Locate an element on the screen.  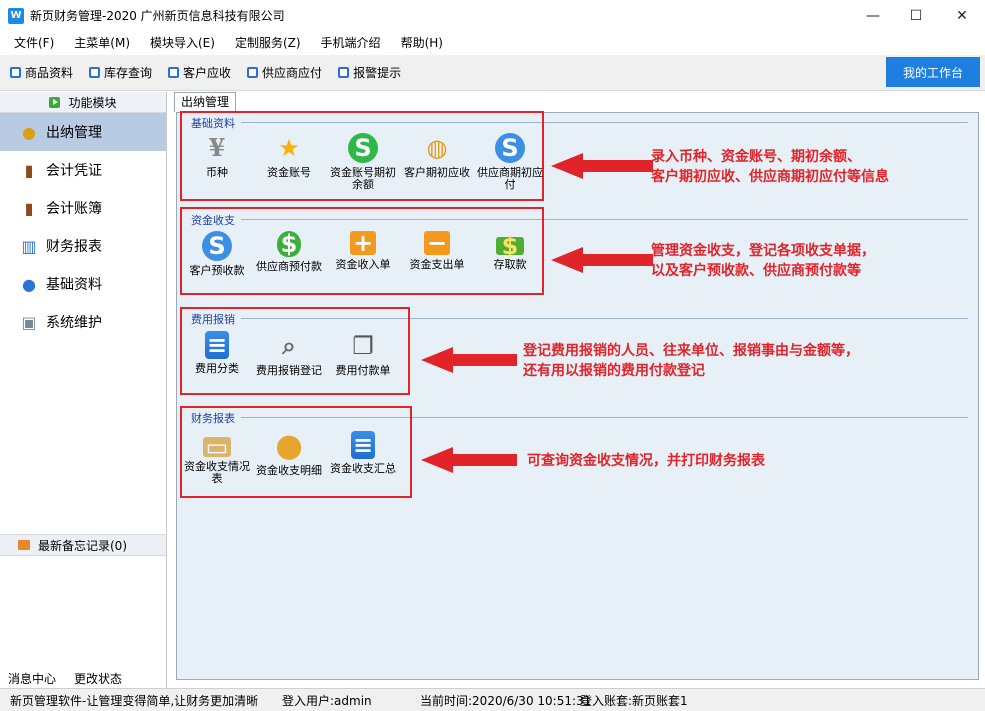
tile-expense-category: ≡ 费用分类 is located at coordinates (217, 353).